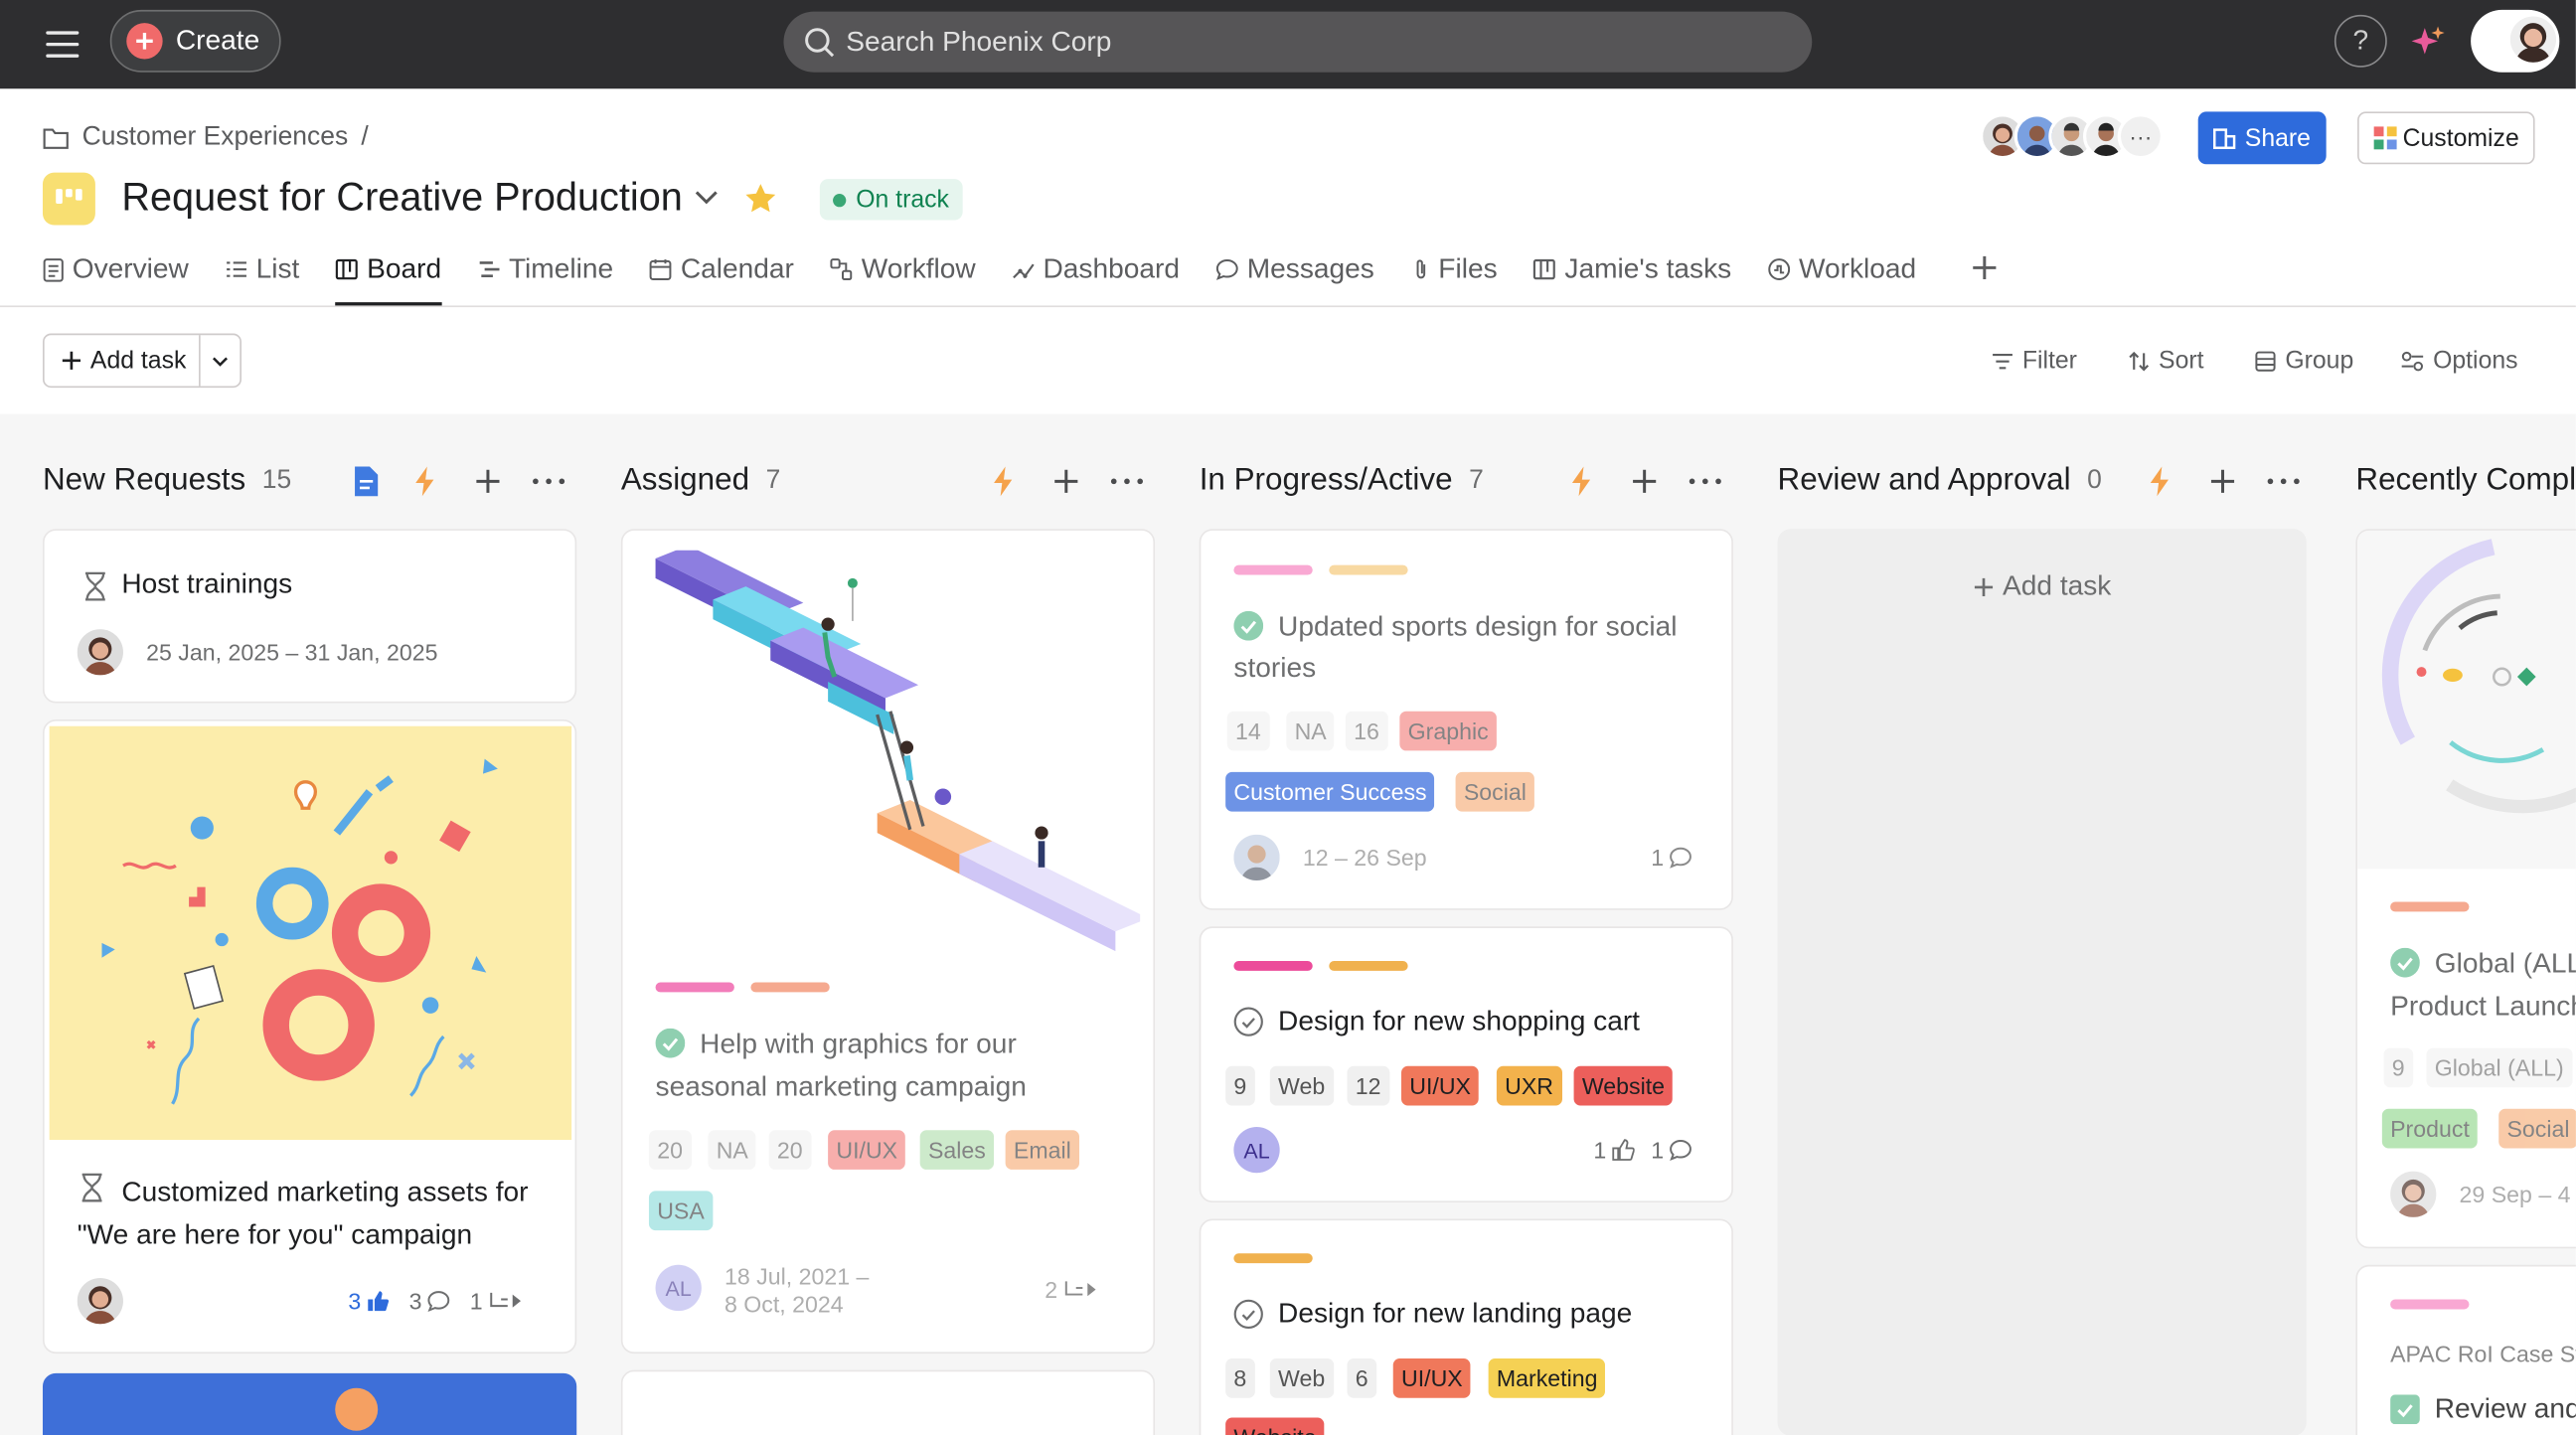  I want to click on tab-board: Board, so click(388, 276).